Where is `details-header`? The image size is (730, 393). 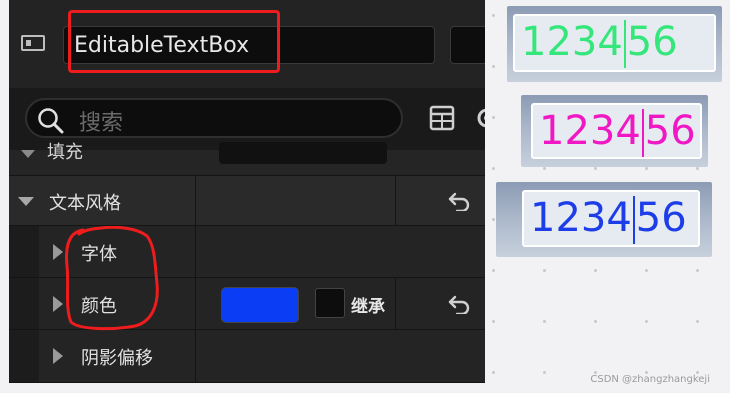
details-header is located at coordinates (247, 44).